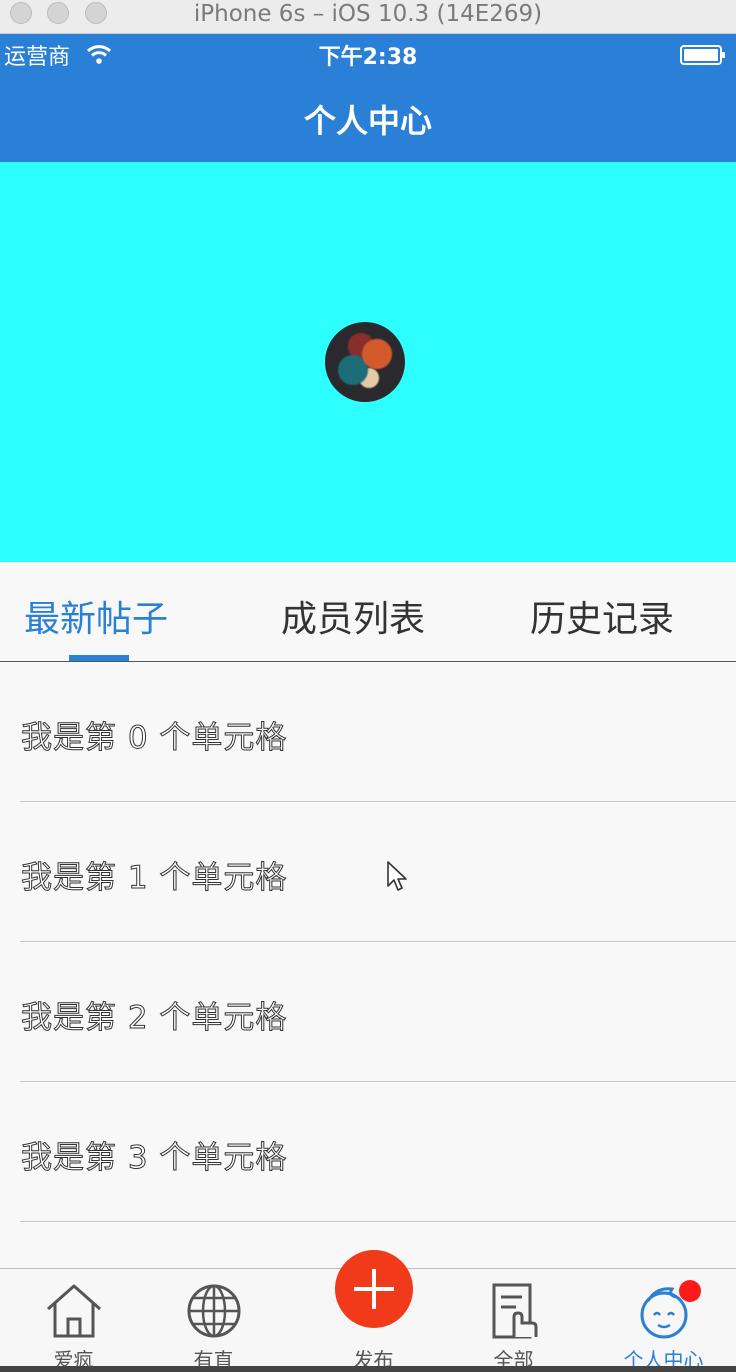 The height and width of the screenshot is (1372, 736). Describe the element at coordinates (368, 14) in the screenshot. I see `simulator-title: iPhone 6s – iOS 10.3 (14E269)` at that location.